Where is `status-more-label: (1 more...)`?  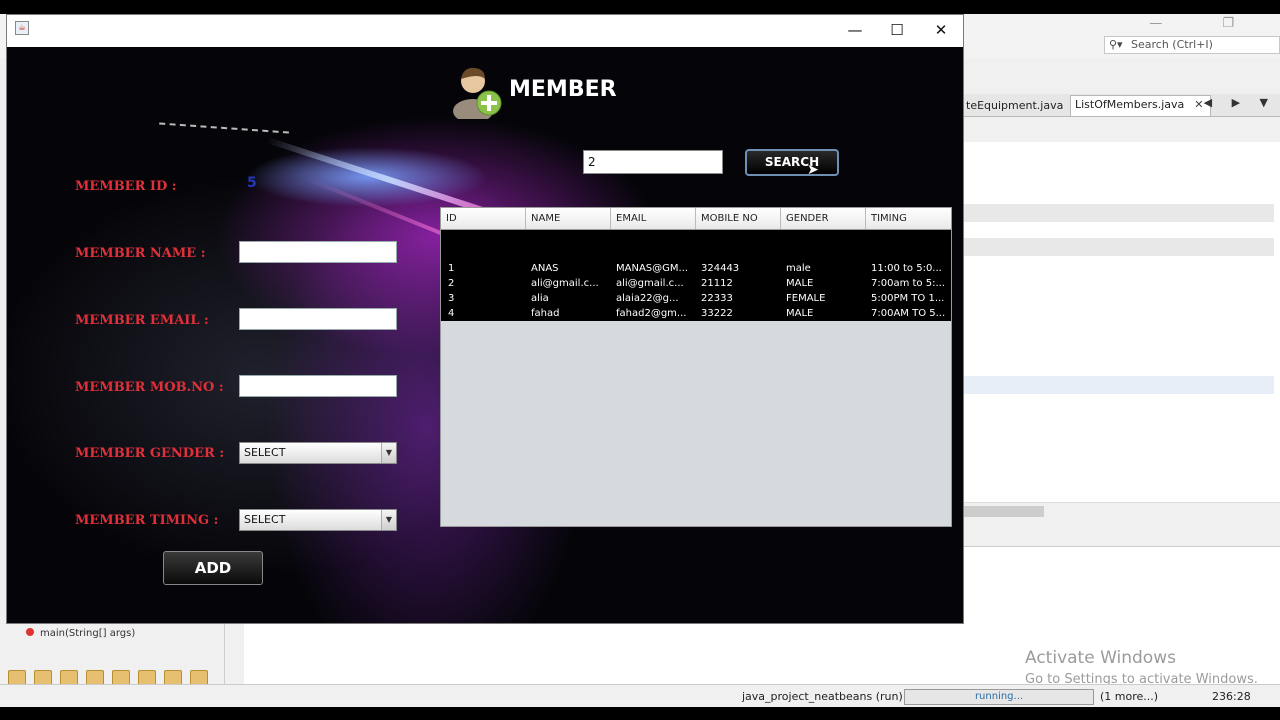
status-more-label: (1 more...) is located at coordinates (1129, 696).